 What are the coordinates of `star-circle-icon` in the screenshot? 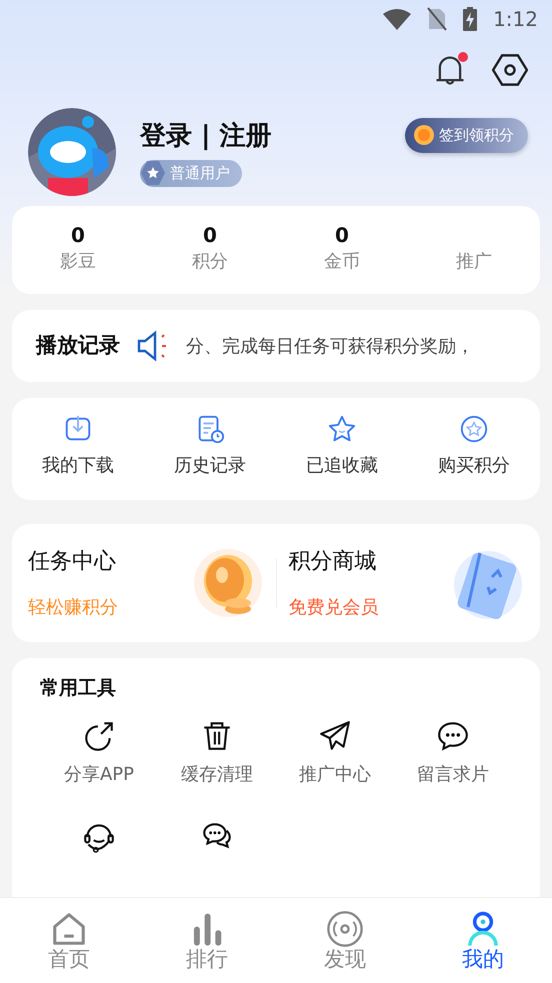 It's located at (474, 429).